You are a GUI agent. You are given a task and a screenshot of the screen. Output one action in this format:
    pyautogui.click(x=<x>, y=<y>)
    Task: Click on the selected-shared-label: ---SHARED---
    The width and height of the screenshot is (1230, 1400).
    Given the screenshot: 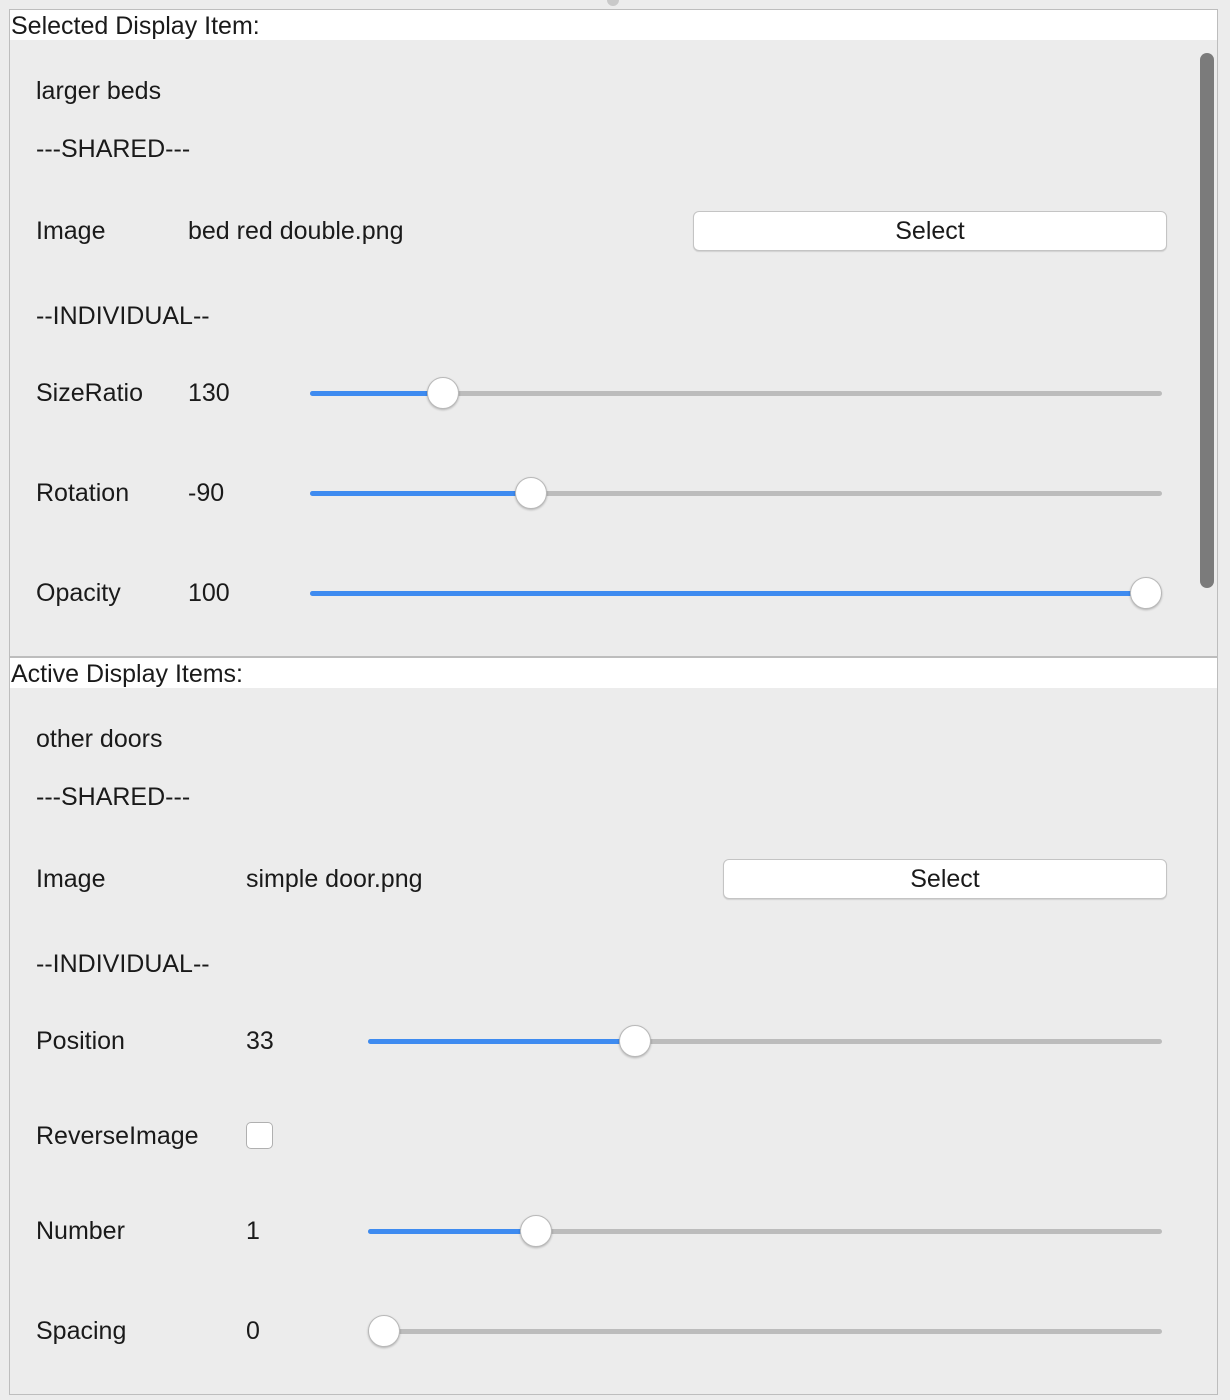 What is the action you would take?
    pyautogui.click(x=113, y=149)
    